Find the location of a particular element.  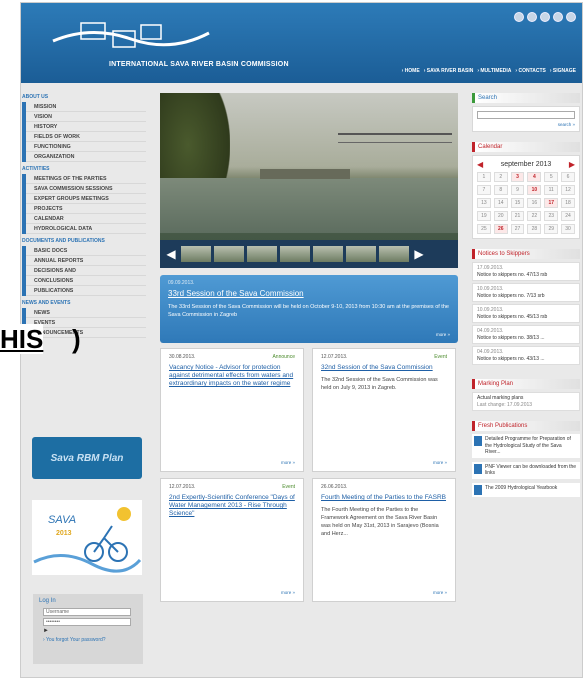

calendar-day: 22 is located at coordinates (534, 216).